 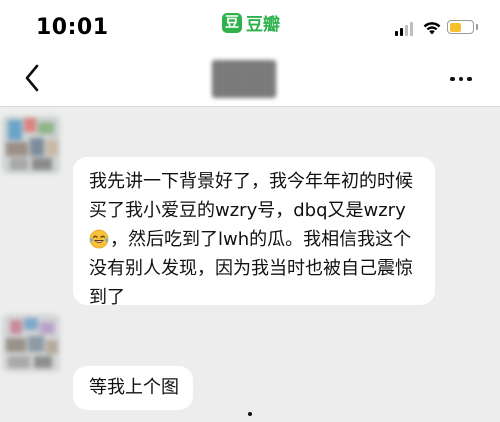 I want to click on message-line: ，然后吃到了lwh的瓜。我相信我这个, so click(x=261, y=239).